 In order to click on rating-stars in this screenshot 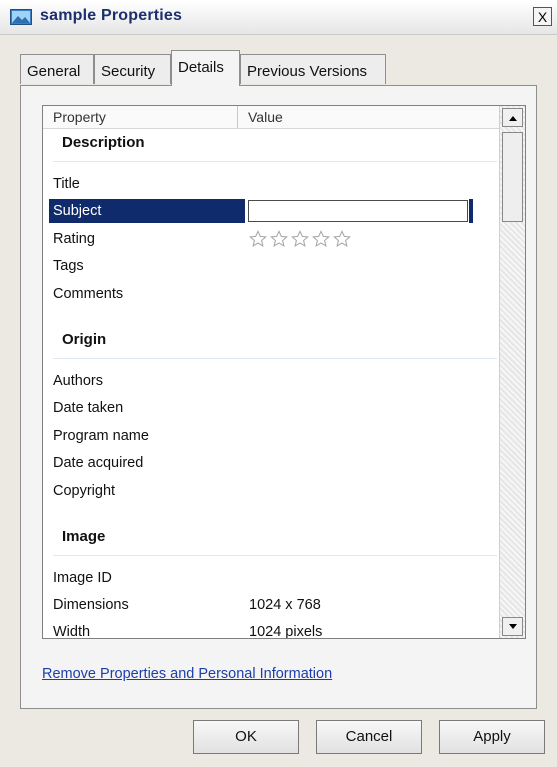, I will do `click(301, 240)`.